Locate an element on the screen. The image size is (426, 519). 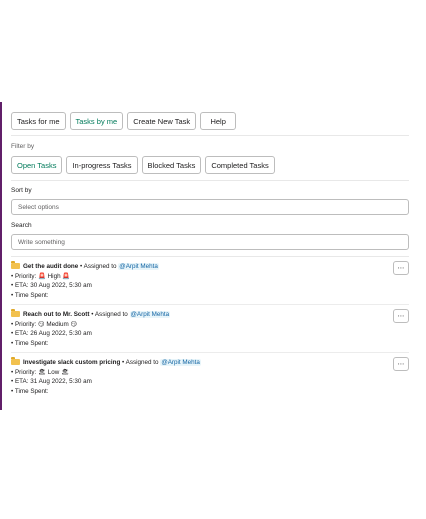
priority-value: 😏 Medium 😏 is located at coordinates (58, 324).